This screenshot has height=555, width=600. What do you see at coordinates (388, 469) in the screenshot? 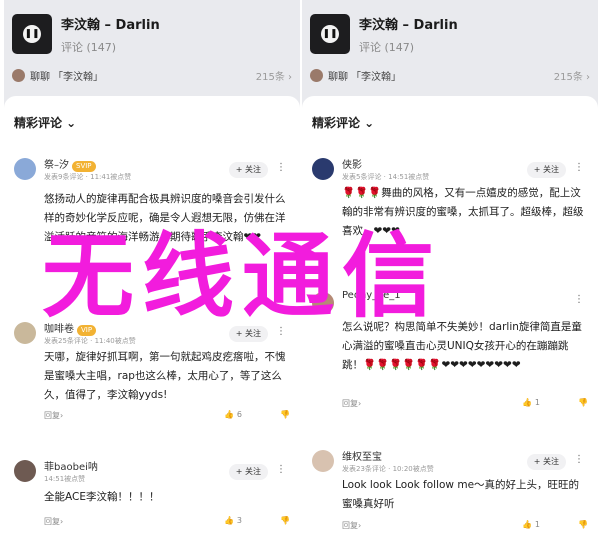
I see `comment-meta: 发表23条评论 · 10:20被点赞` at bounding box center [388, 469].